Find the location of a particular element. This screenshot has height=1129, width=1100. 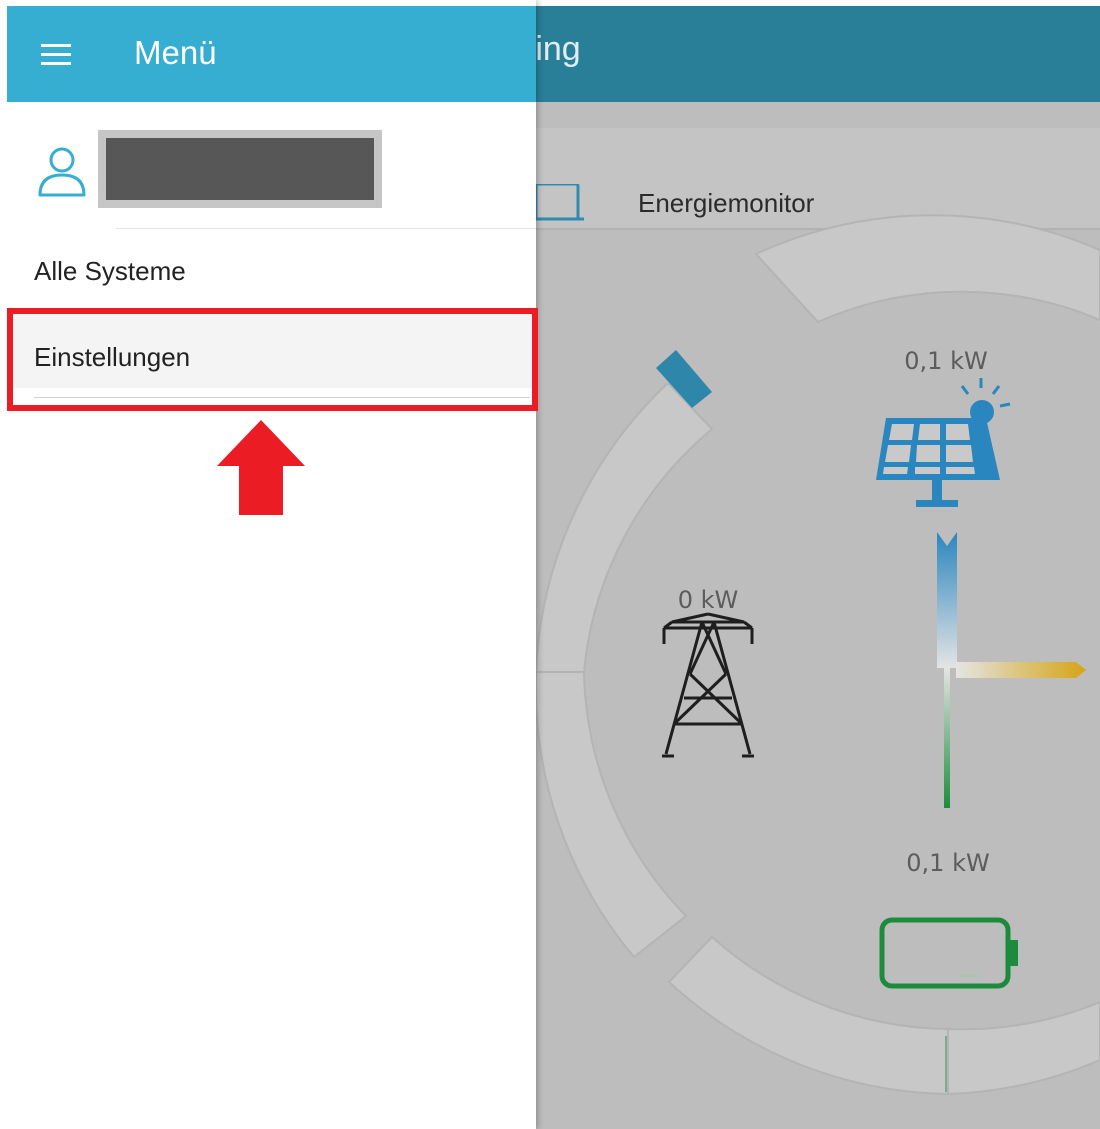

hamburger-icon is located at coordinates (56, 55).